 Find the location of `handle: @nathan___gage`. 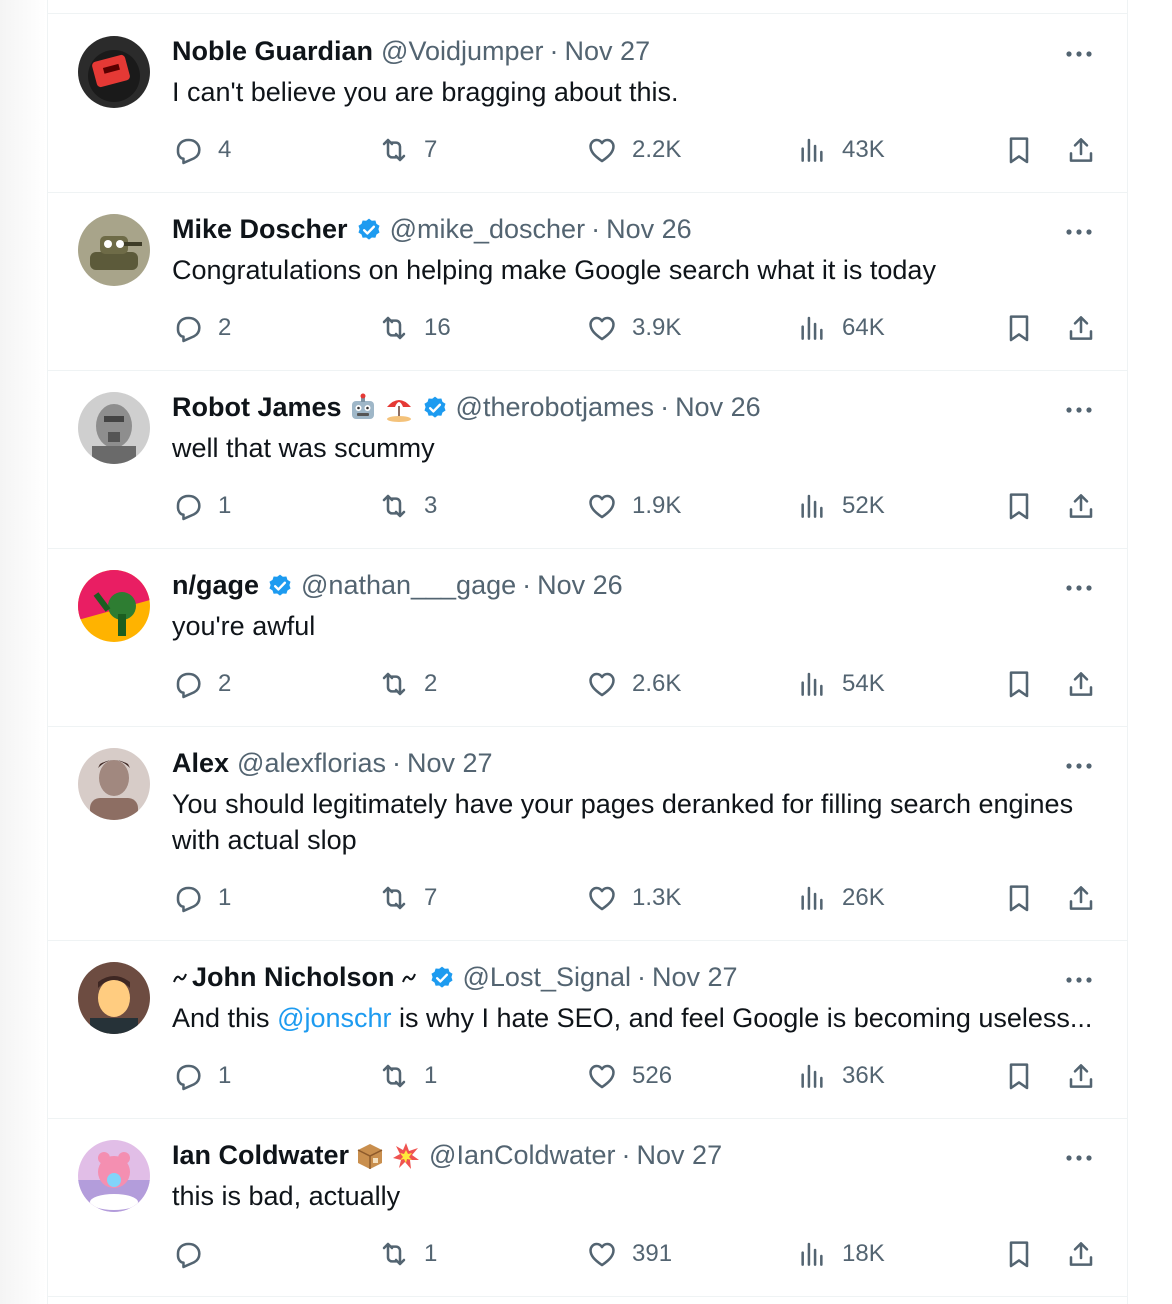

handle: @nathan___gage is located at coordinates (408, 585).